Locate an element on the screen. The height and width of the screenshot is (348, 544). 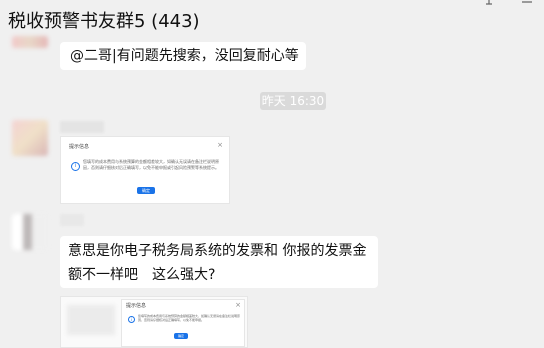
message-text: @二哥|有问题先搜索，没回复耐心等 is located at coordinates (184, 56).